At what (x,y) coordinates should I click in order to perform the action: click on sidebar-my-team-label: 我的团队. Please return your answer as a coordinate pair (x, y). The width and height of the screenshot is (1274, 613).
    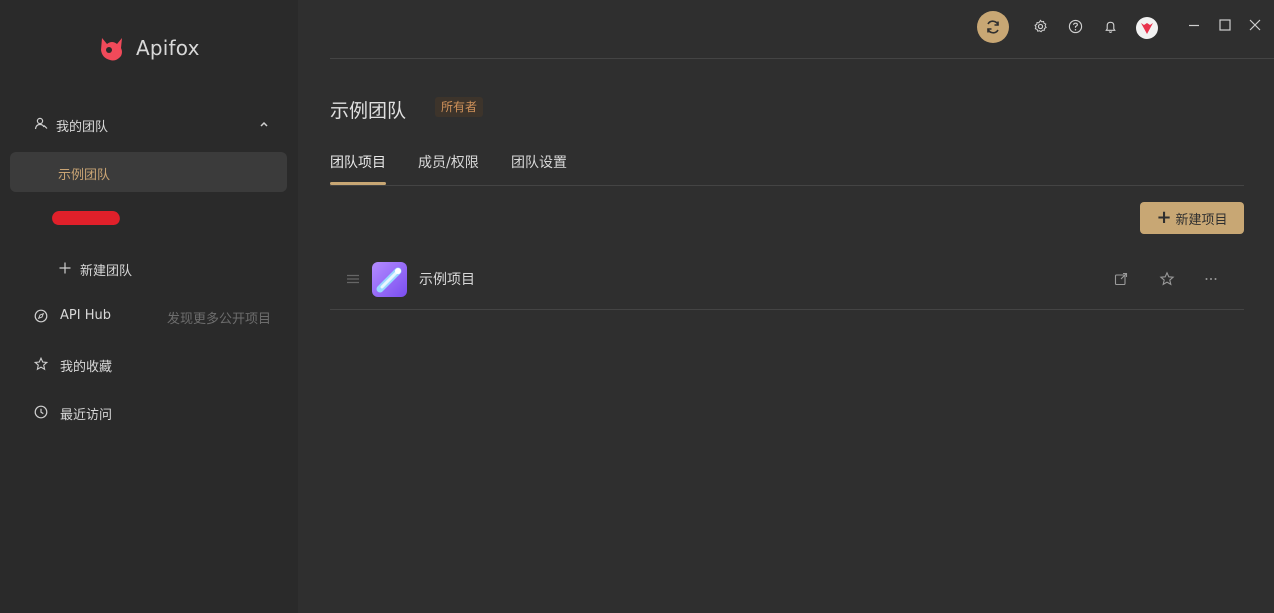
    Looking at the image, I should click on (82, 127).